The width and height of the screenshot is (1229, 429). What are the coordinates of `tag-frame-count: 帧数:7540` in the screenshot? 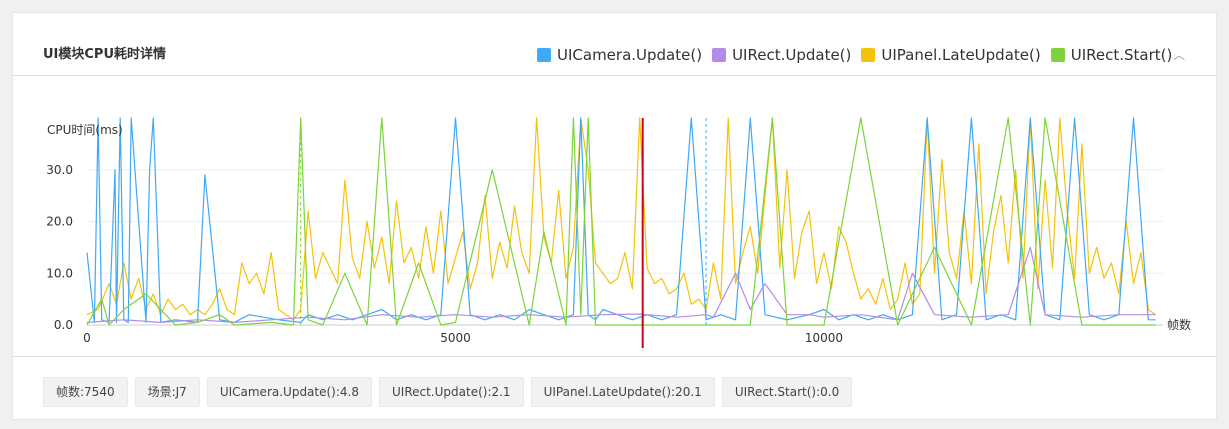 It's located at (85, 392).